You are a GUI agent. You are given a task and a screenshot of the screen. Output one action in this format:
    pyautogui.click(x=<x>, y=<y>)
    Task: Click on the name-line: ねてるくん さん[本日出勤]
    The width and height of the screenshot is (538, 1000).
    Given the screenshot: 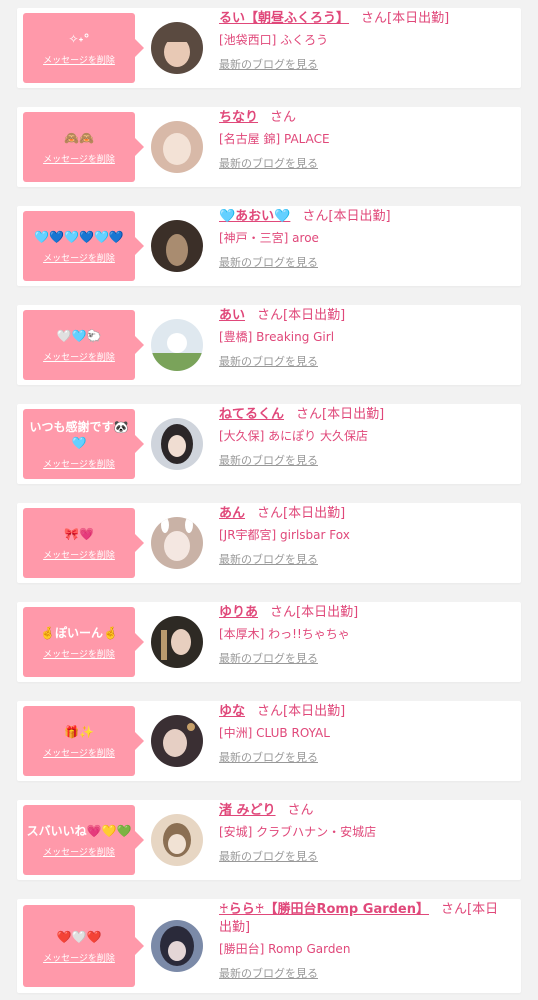 What is the action you would take?
    pyautogui.click(x=364, y=415)
    